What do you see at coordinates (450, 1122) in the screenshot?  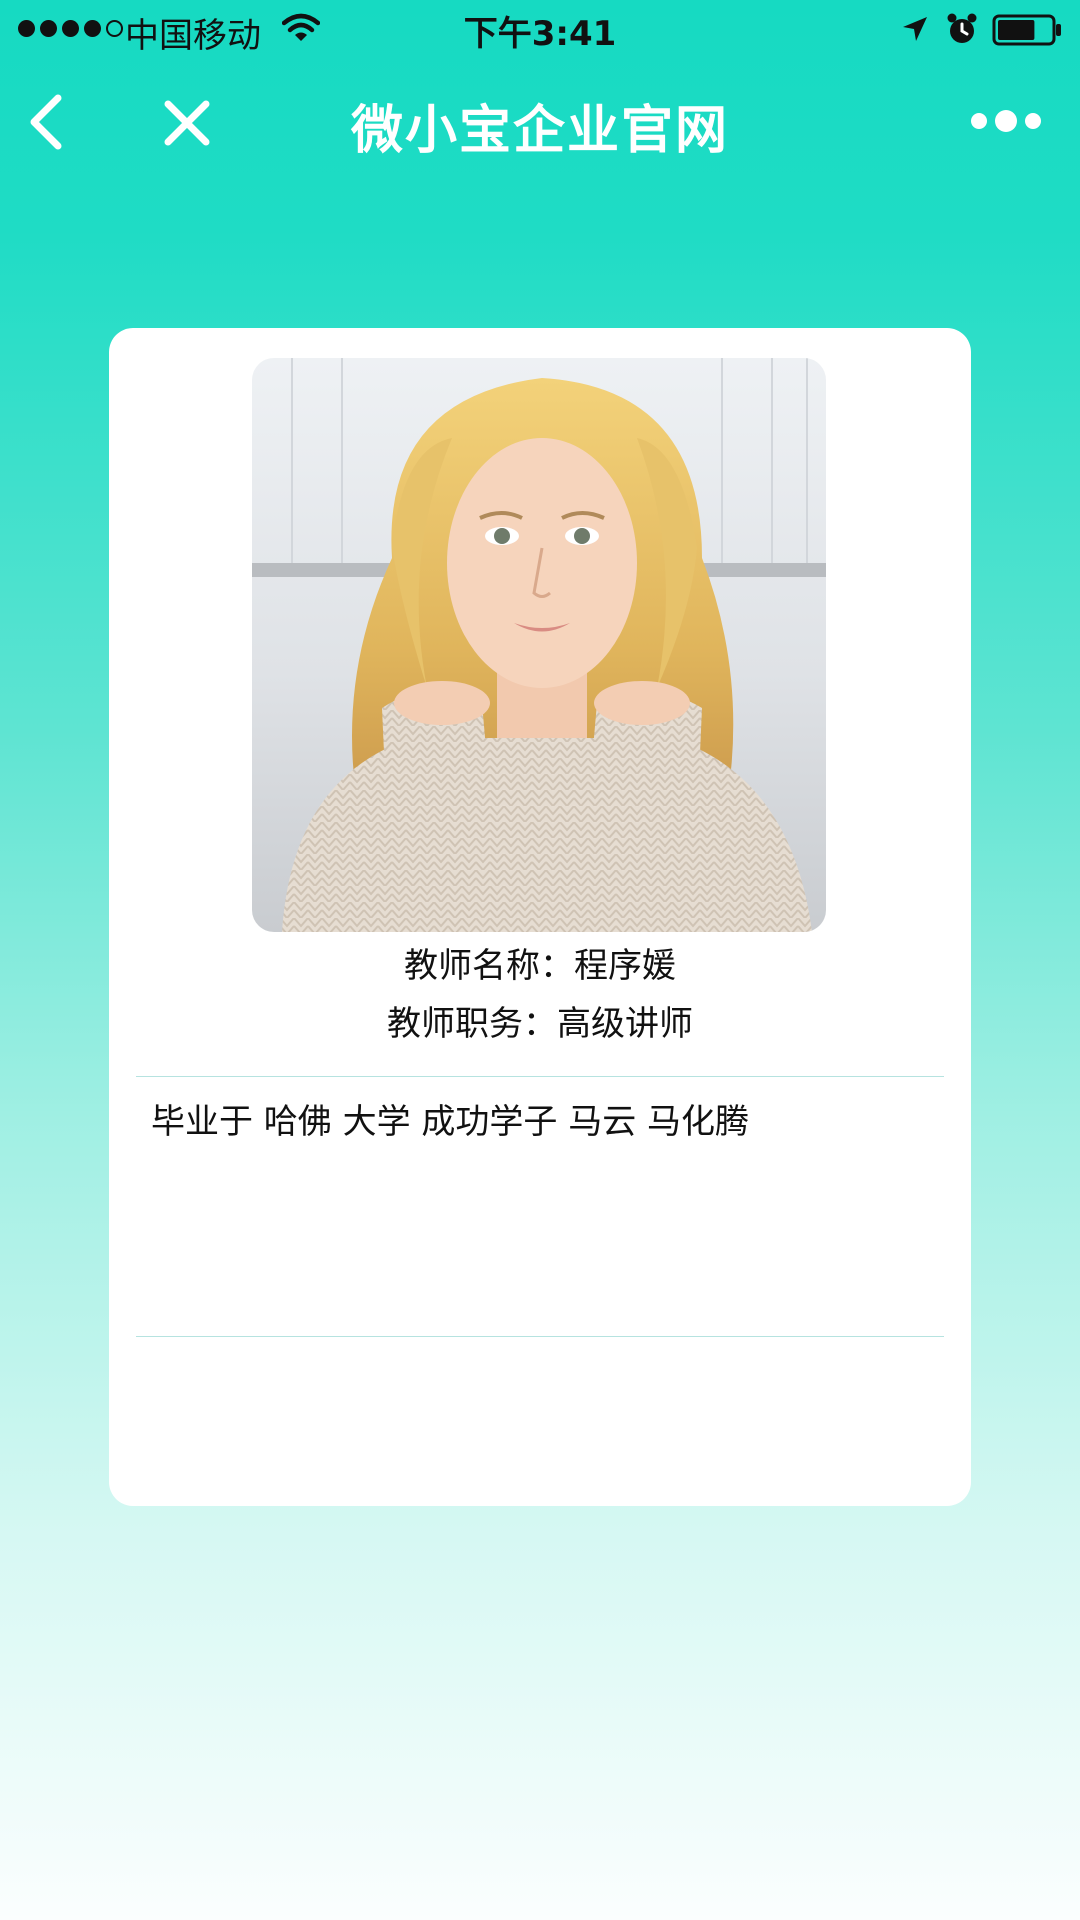 I see `teacher-bio: 毕业于 哈佛 大学 成功学子 马云 马化腾` at bounding box center [450, 1122].